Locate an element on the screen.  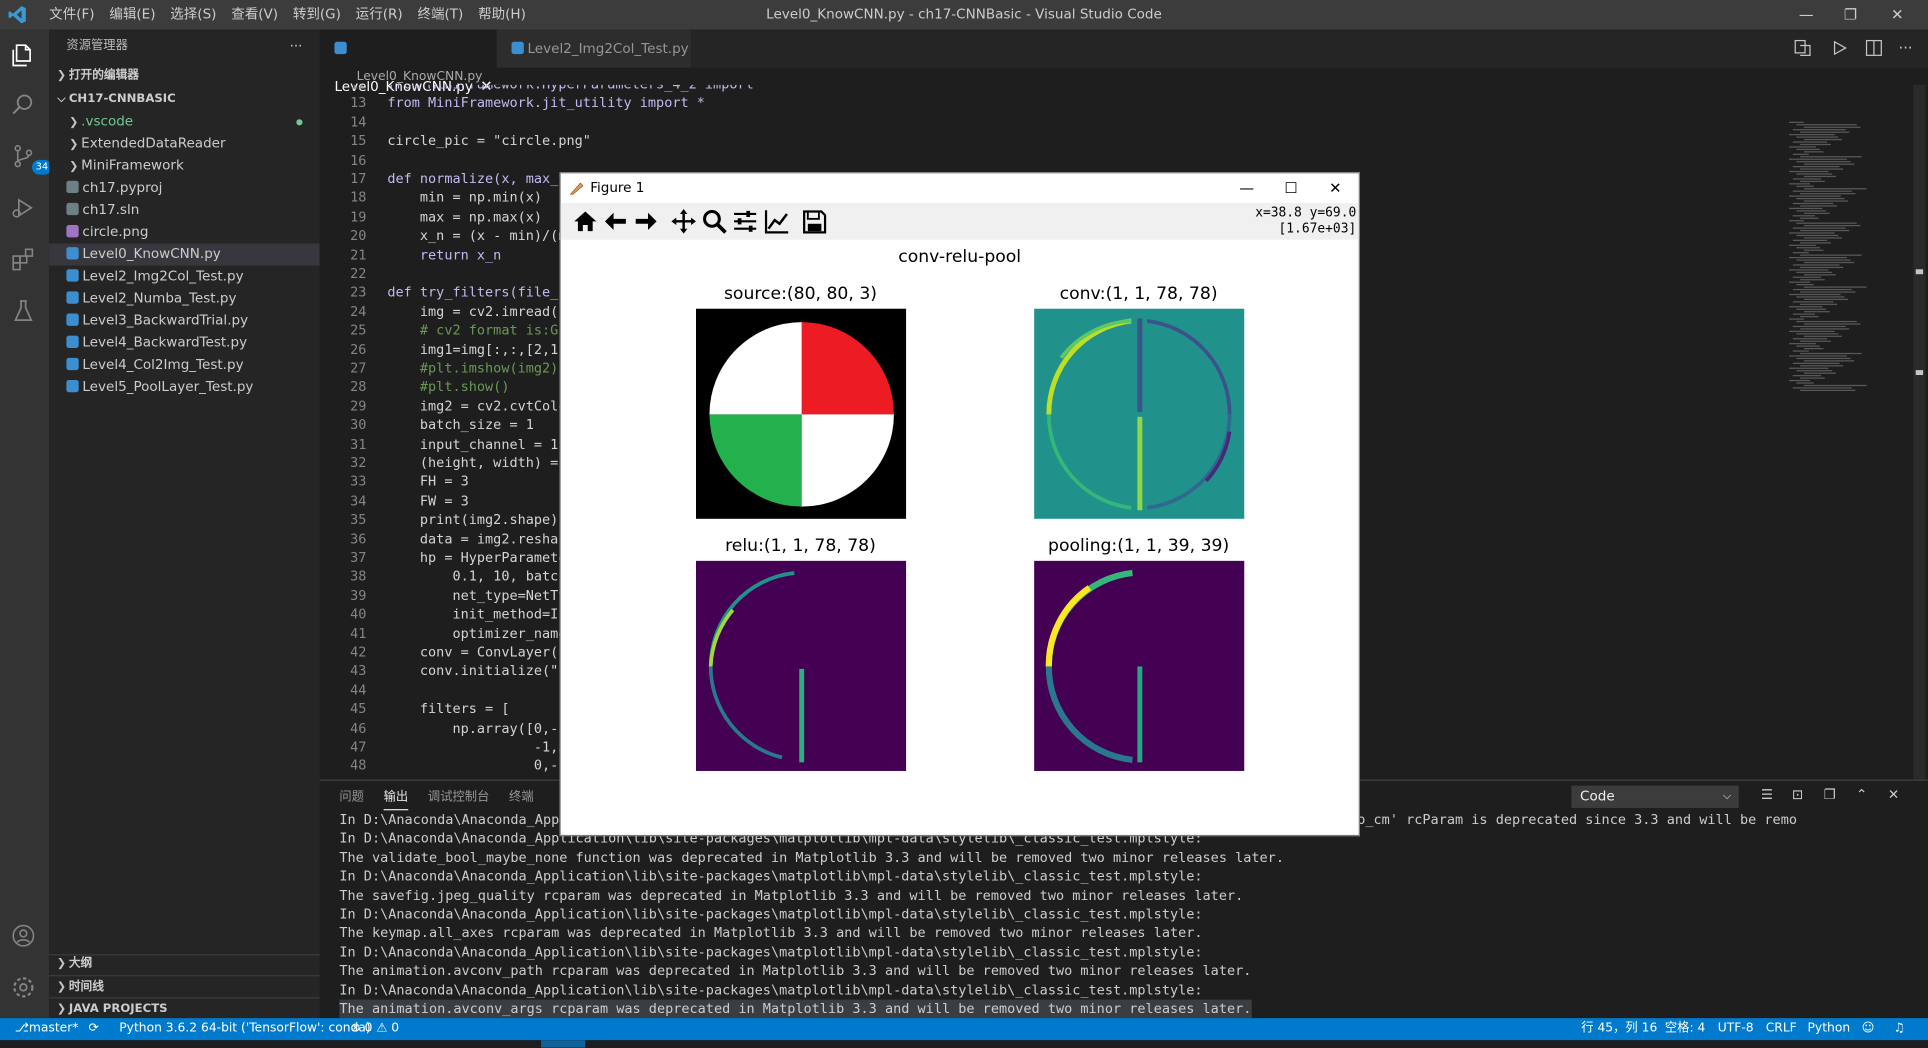
open-editors-section: ❯ 打开的编辑器 is located at coordinates (184, 76).